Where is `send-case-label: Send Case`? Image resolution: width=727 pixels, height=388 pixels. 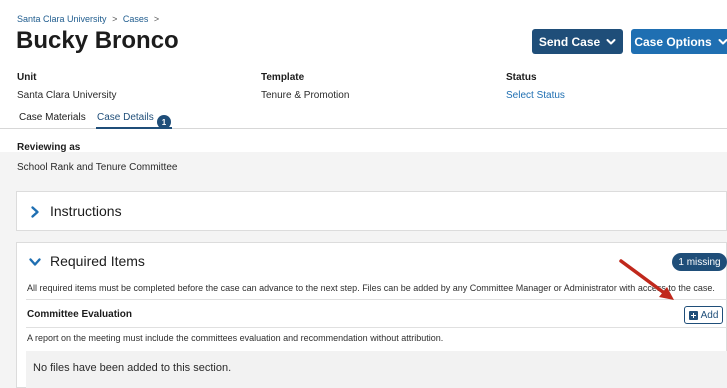
send-case-label: Send Case is located at coordinates (569, 41).